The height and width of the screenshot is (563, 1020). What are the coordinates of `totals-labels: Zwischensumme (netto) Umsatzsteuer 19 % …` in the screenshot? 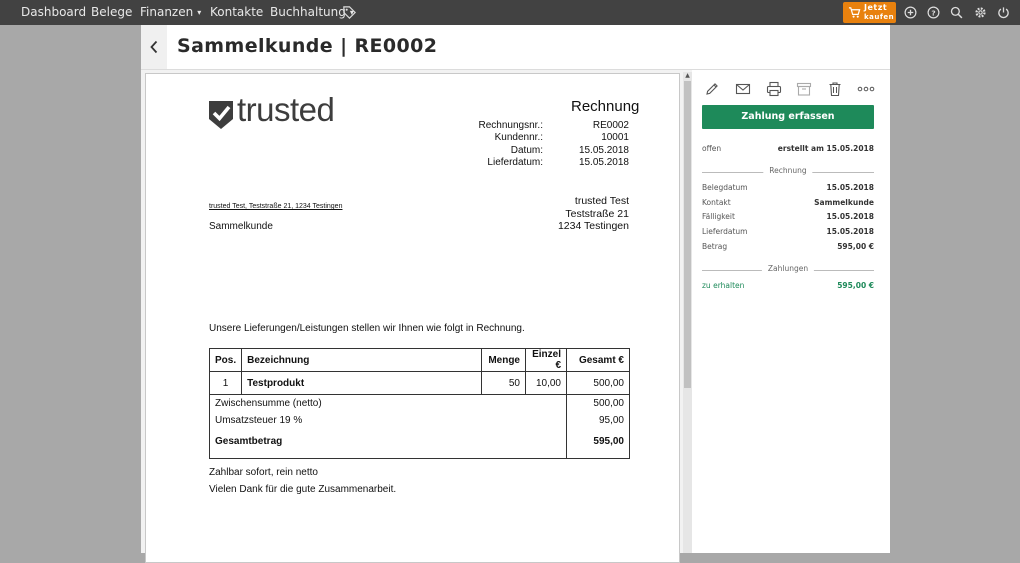 It's located at (388, 426).